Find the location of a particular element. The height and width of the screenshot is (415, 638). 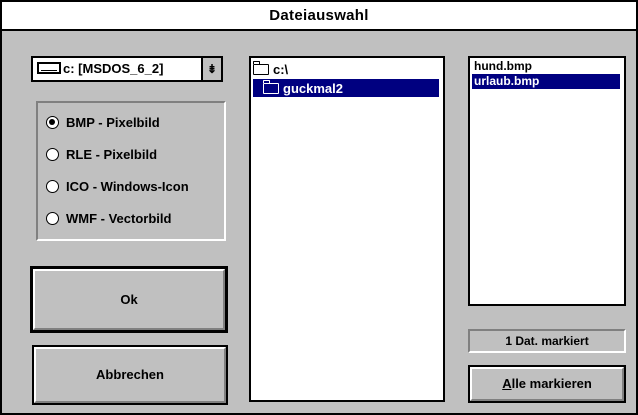

select-all-button-frame: Alle markieren is located at coordinates (547, 384).